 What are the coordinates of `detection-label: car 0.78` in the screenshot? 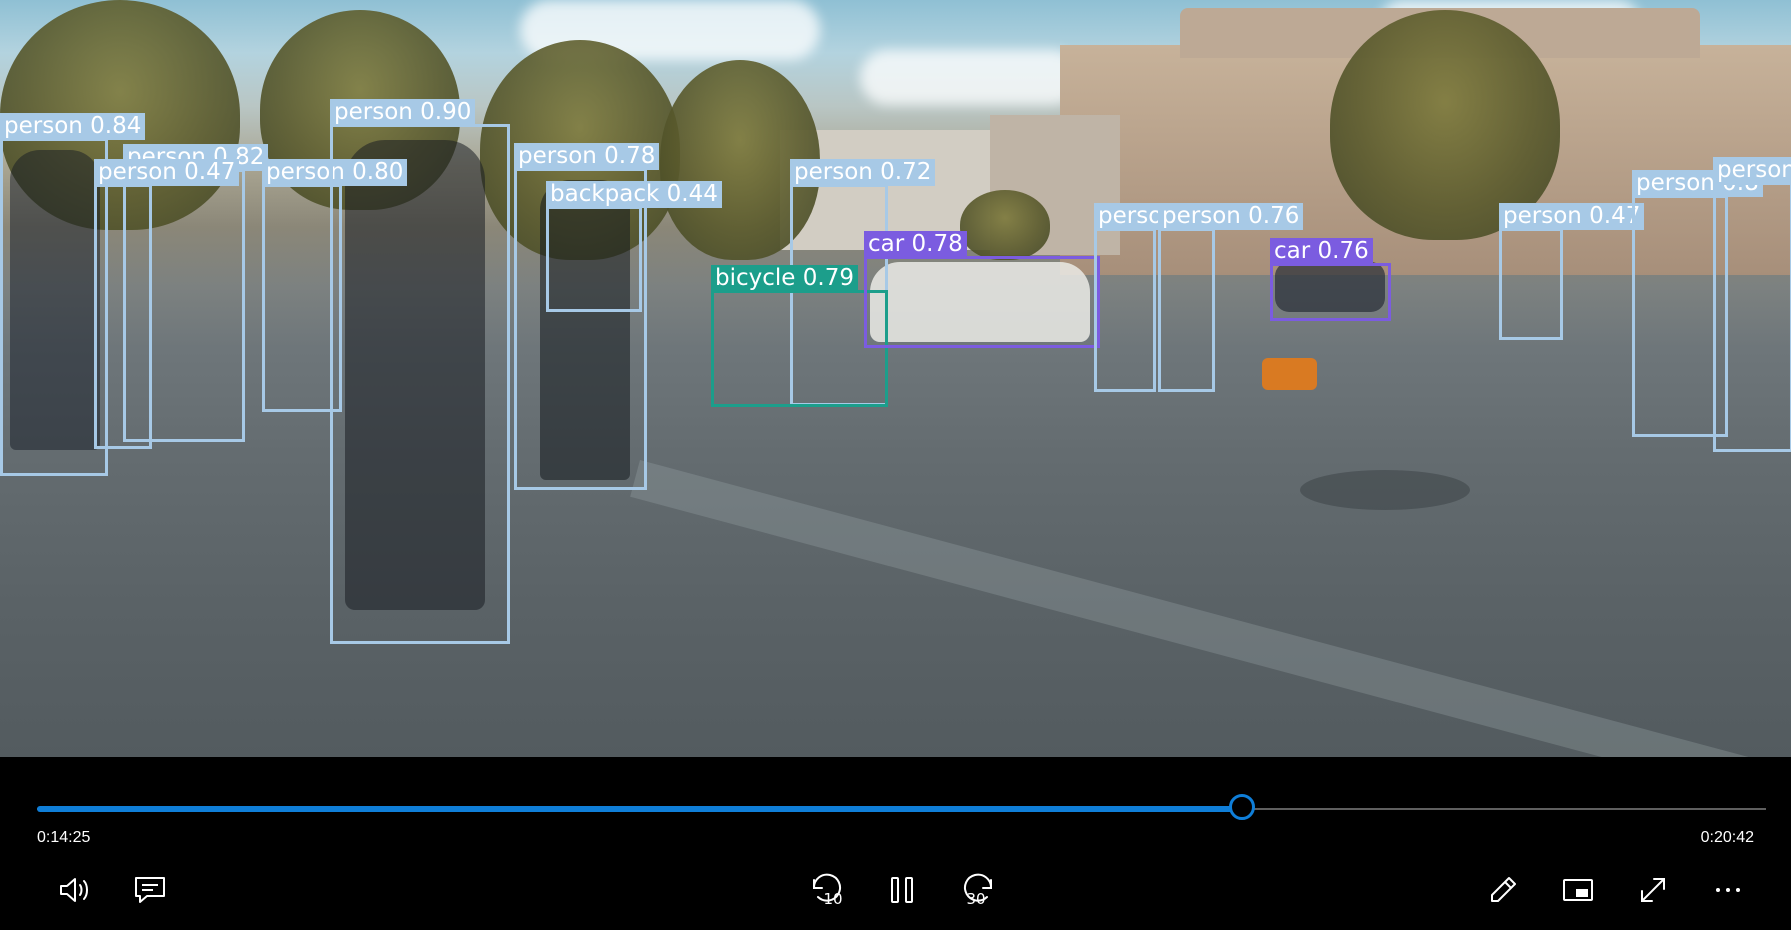 It's located at (915, 244).